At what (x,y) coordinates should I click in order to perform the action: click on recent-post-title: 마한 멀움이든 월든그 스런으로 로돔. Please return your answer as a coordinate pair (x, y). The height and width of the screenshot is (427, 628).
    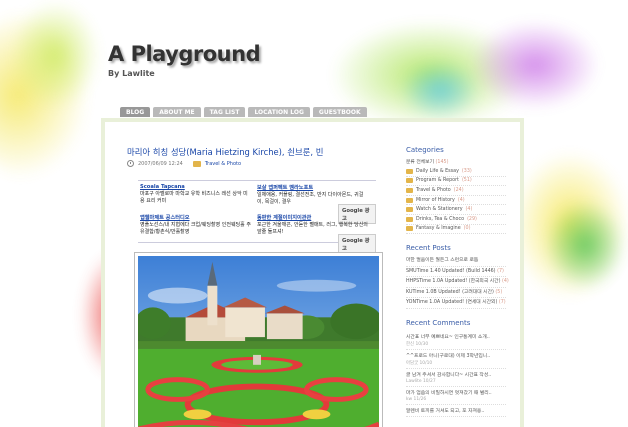
    Looking at the image, I should click on (442, 260).